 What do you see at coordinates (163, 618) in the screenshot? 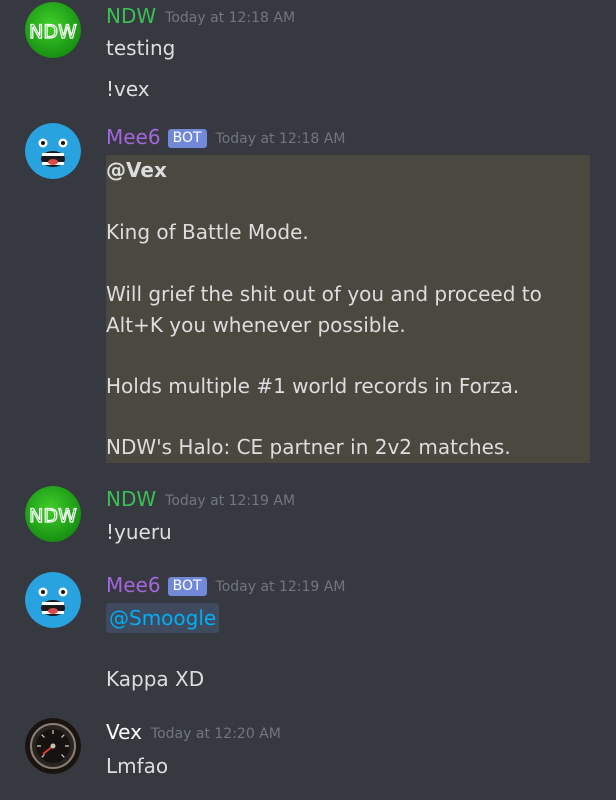
I see `mention-smoogle: @Smoogle` at bounding box center [163, 618].